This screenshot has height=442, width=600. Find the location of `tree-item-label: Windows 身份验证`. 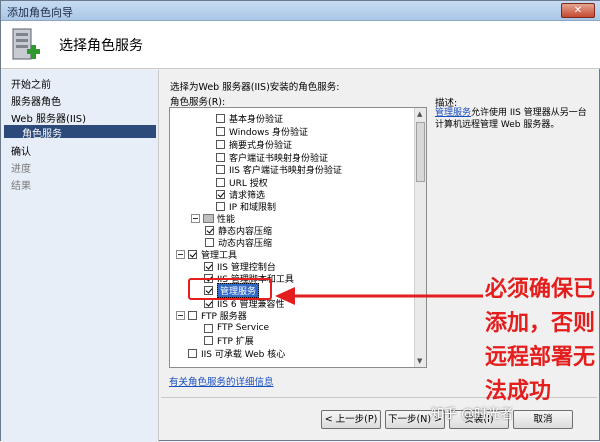

tree-item-label: Windows 身份验证 is located at coordinates (269, 132).